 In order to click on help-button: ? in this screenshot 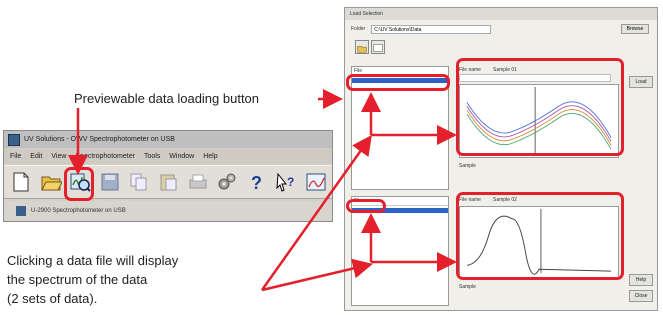, I will do `click(257, 182)`.